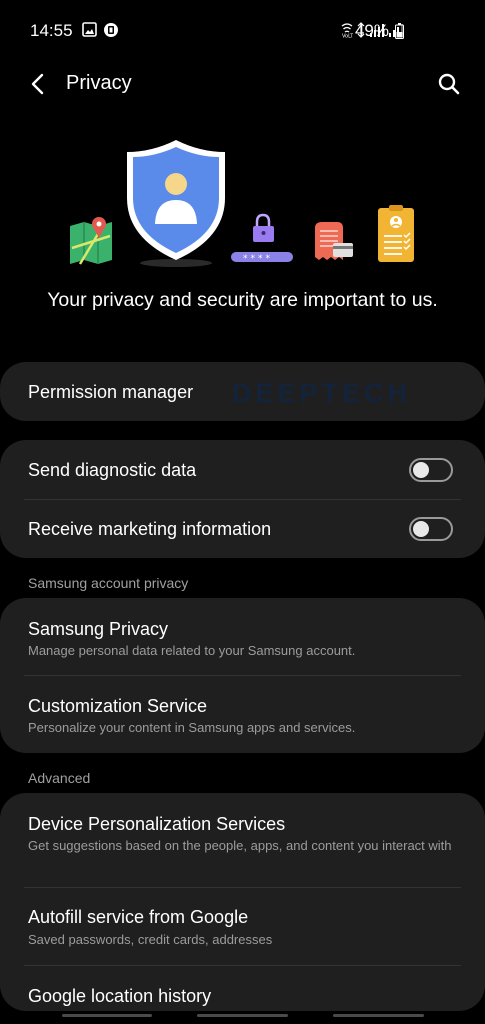 The height and width of the screenshot is (1024, 485). Describe the element at coordinates (150, 939) in the screenshot. I see `autofill-service-subtitle: Saved passwords, credit cards, addresses` at that location.